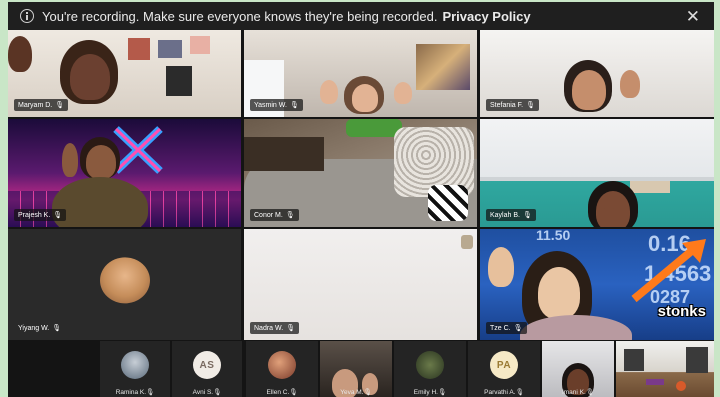 The image size is (720, 397). What do you see at coordinates (207, 392) in the screenshot?
I see `participant-name: Avni S.🎙` at bounding box center [207, 392].